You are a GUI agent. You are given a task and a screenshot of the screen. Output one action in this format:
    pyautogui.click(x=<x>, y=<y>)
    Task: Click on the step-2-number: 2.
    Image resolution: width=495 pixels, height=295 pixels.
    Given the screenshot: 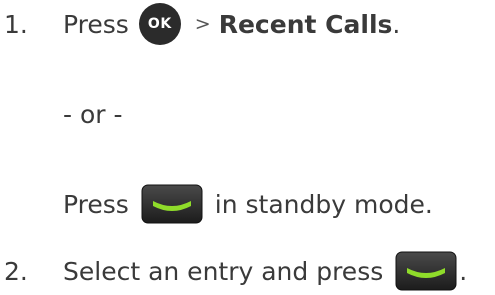 What is the action you would take?
    pyautogui.click(x=16, y=271)
    